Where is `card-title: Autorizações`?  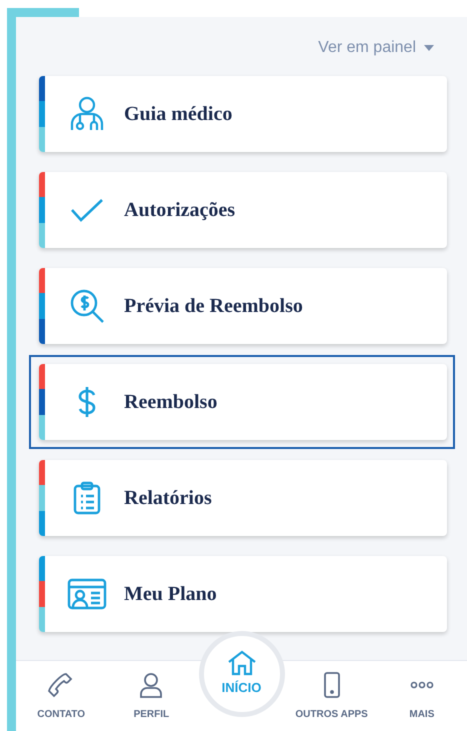 card-title: Autorizações is located at coordinates (180, 210).